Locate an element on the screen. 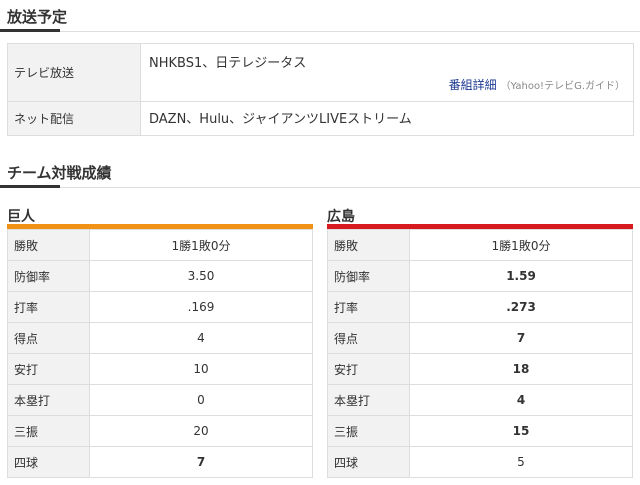  stat-value: 20 is located at coordinates (201, 431).